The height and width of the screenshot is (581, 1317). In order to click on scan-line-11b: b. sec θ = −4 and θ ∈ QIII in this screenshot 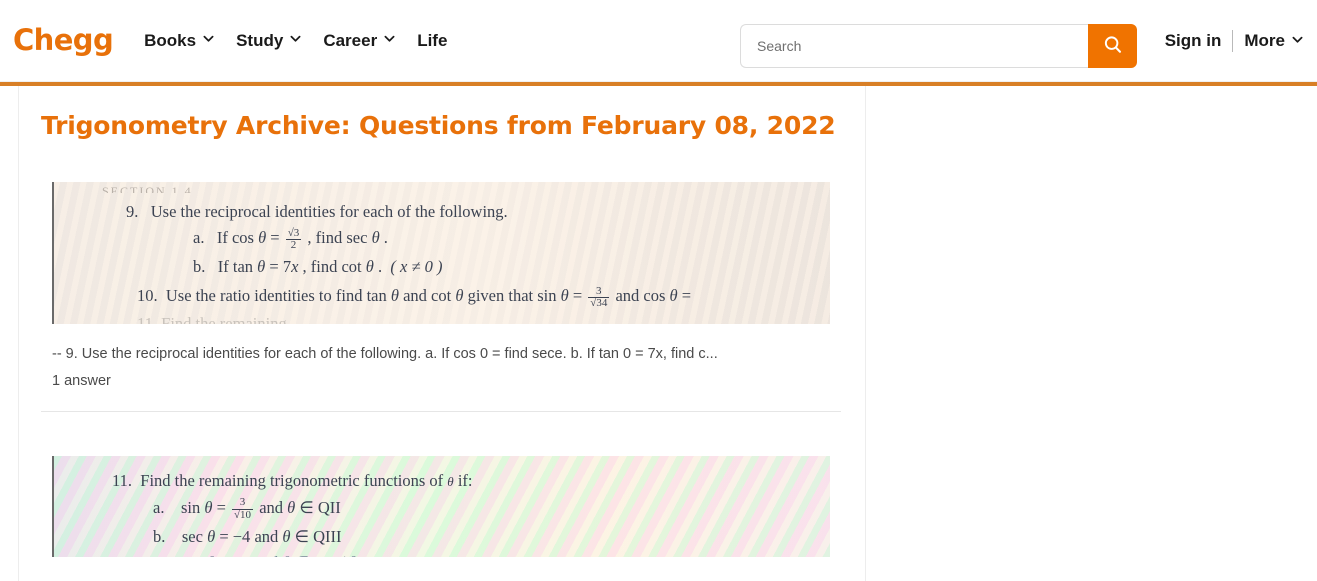, I will do `click(247, 537)`.